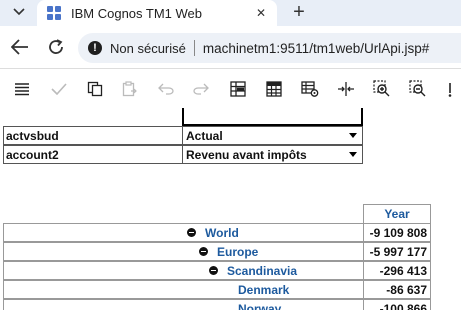 The image size is (461, 310). I want to click on back-button, so click(20, 47).